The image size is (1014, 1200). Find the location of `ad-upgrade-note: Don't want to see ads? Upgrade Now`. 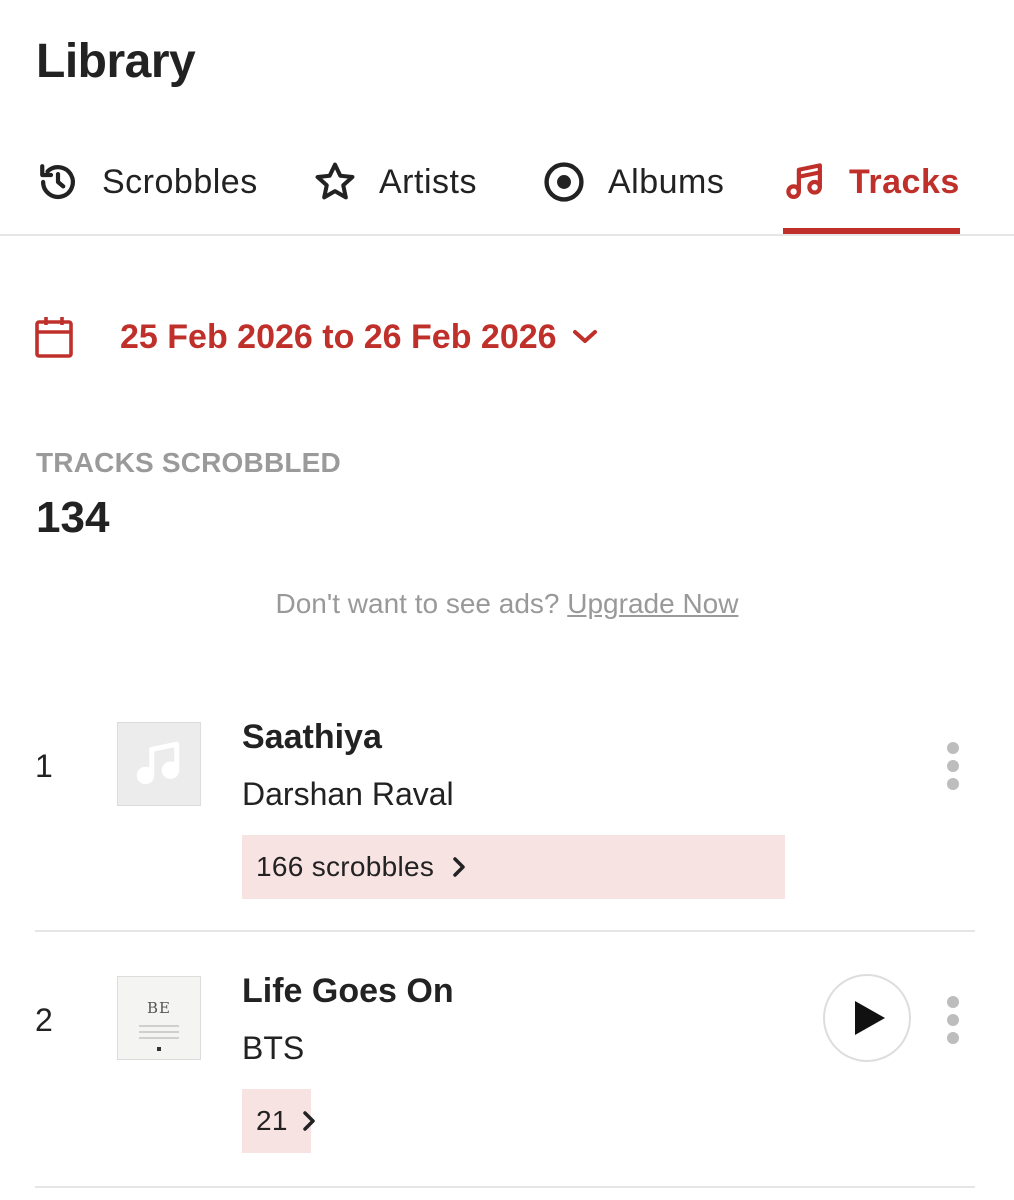

ad-upgrade-note: Don't want to see ads? Upgrade Now is located at coordinates (507, 604).